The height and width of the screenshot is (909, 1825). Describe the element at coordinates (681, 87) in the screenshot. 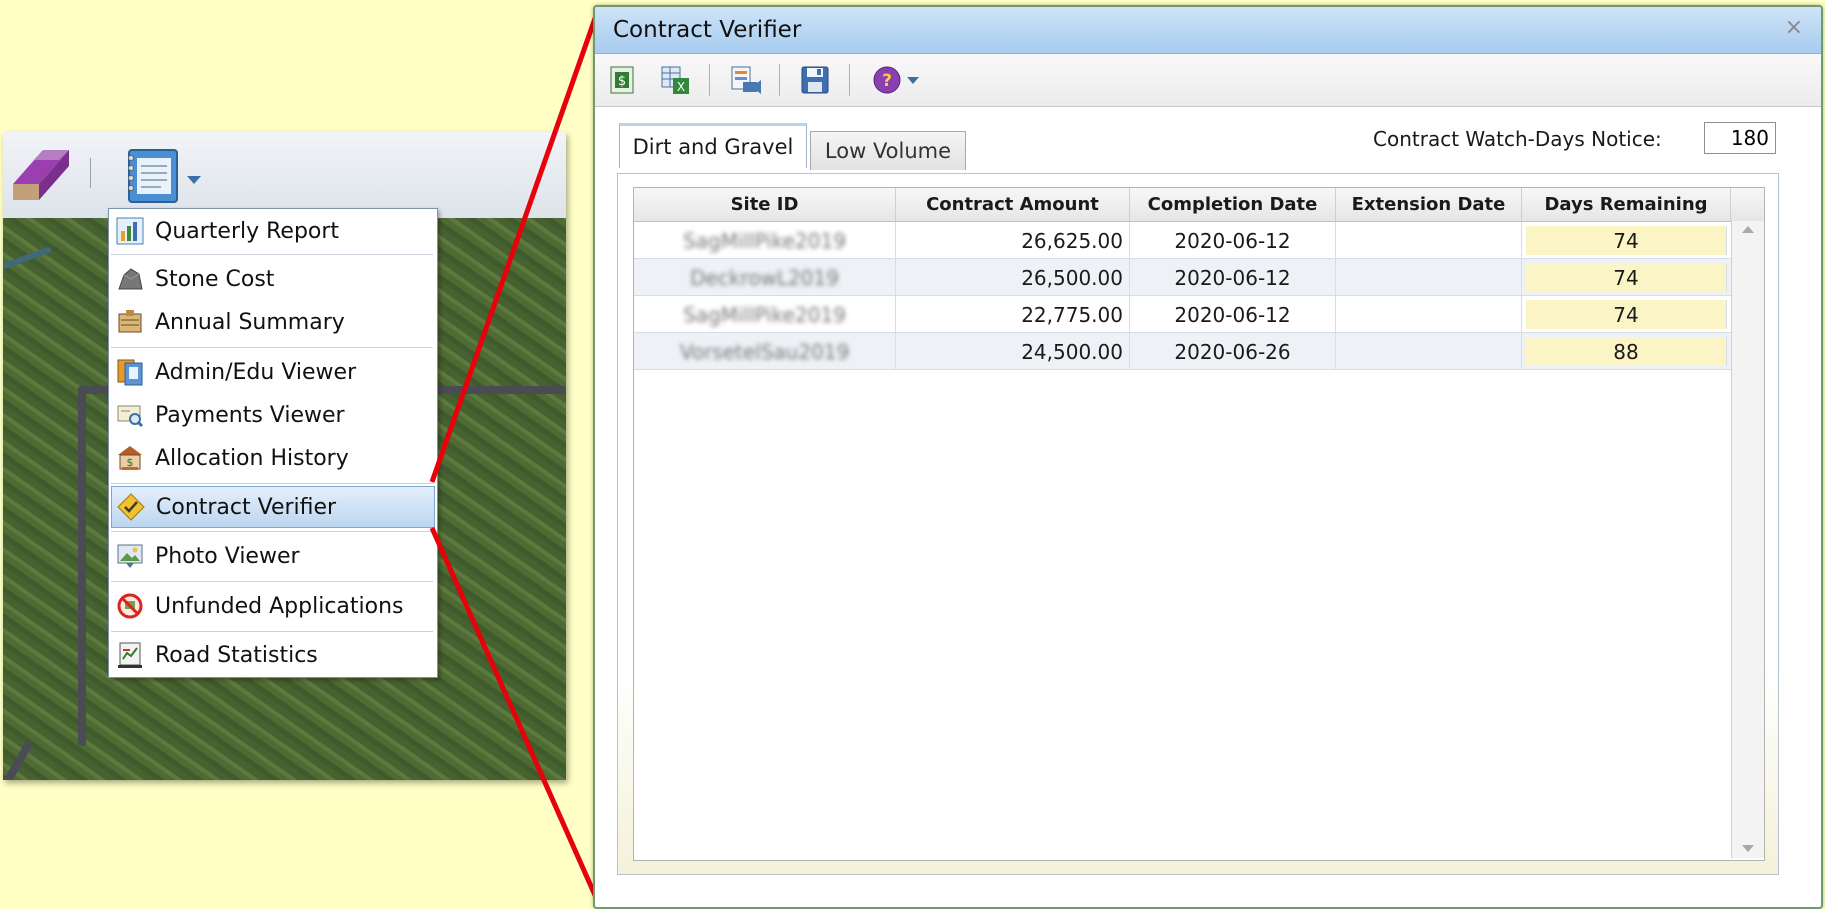

I see `svg-text: X` at that location.